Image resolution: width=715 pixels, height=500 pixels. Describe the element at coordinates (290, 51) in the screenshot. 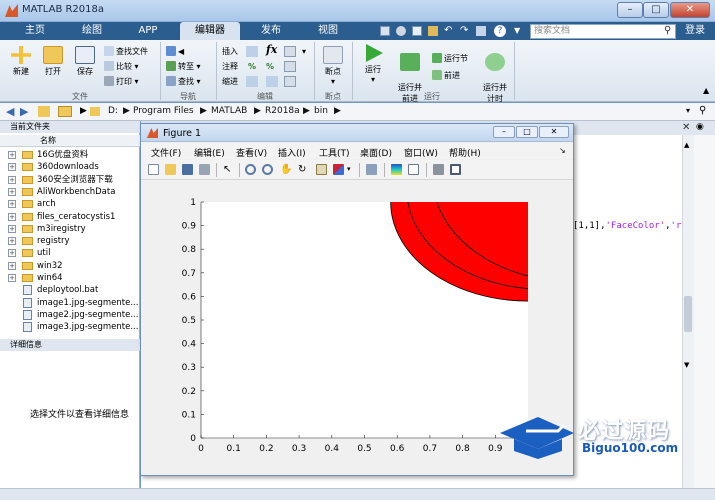

I see `wrap-comment-icon` at that location.